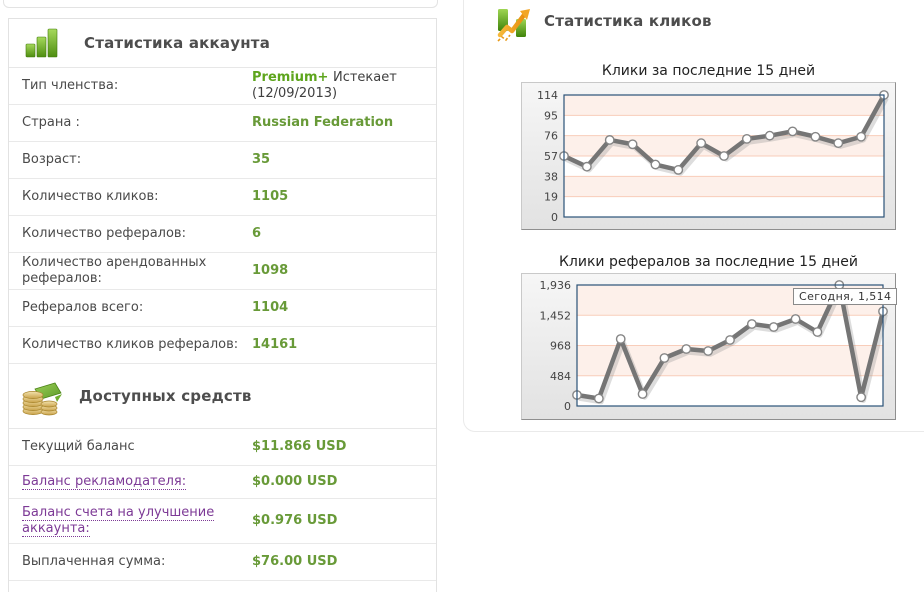 This screenshot has height=592, width=924. Describe the element at coordinates (845, 296) in the screenshot. I see `chart-tooltip: Сегодня, 1,514` at that location.